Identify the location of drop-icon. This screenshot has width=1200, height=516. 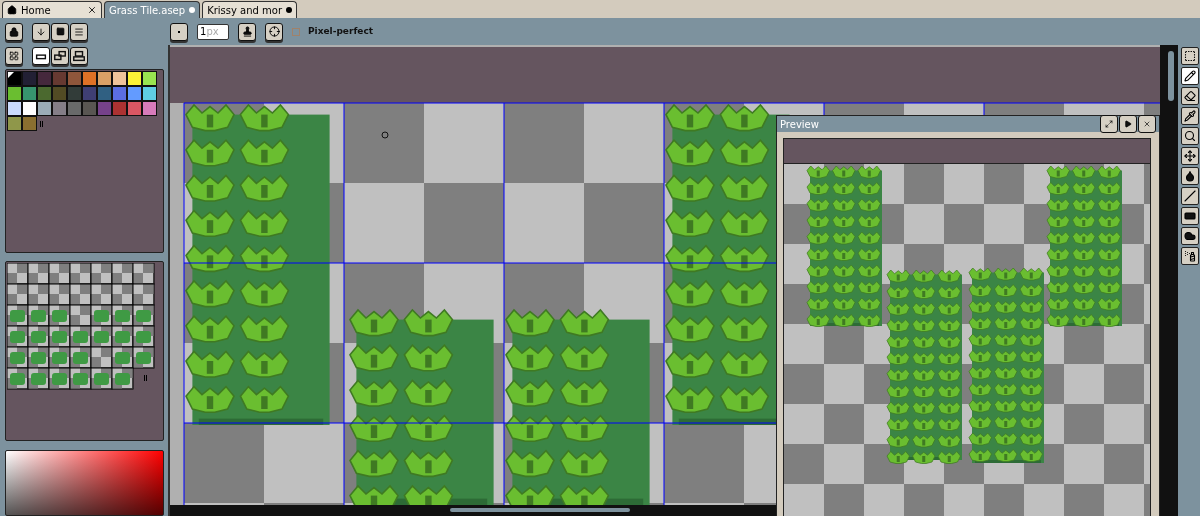
(1190, 176).